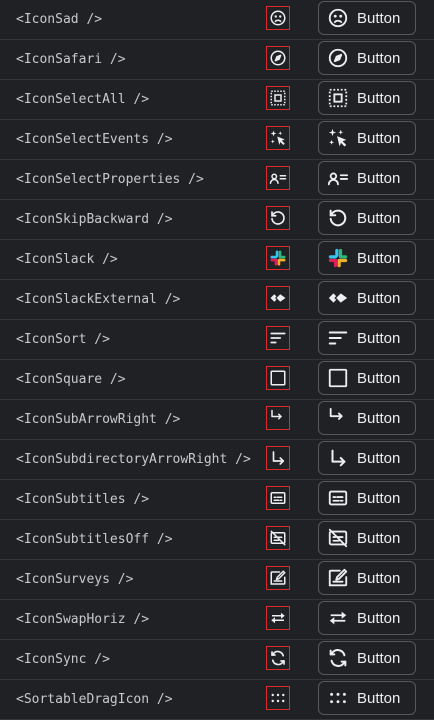 The image size is (434, 720). What do you see at coordinates (217, 20) in the screenshot?
I see `icon-row: <IconSad /> Button` at bounding box center [217, 20].